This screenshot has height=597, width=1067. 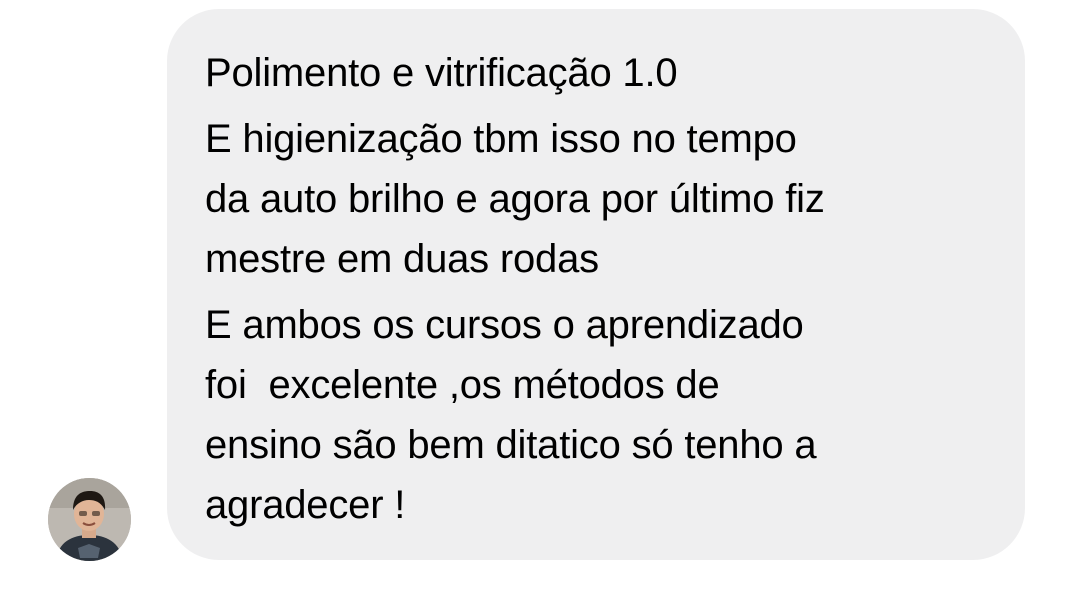 I want to click on message-line: E higienização tbm isso no tempo, so click(x=501, y=139).